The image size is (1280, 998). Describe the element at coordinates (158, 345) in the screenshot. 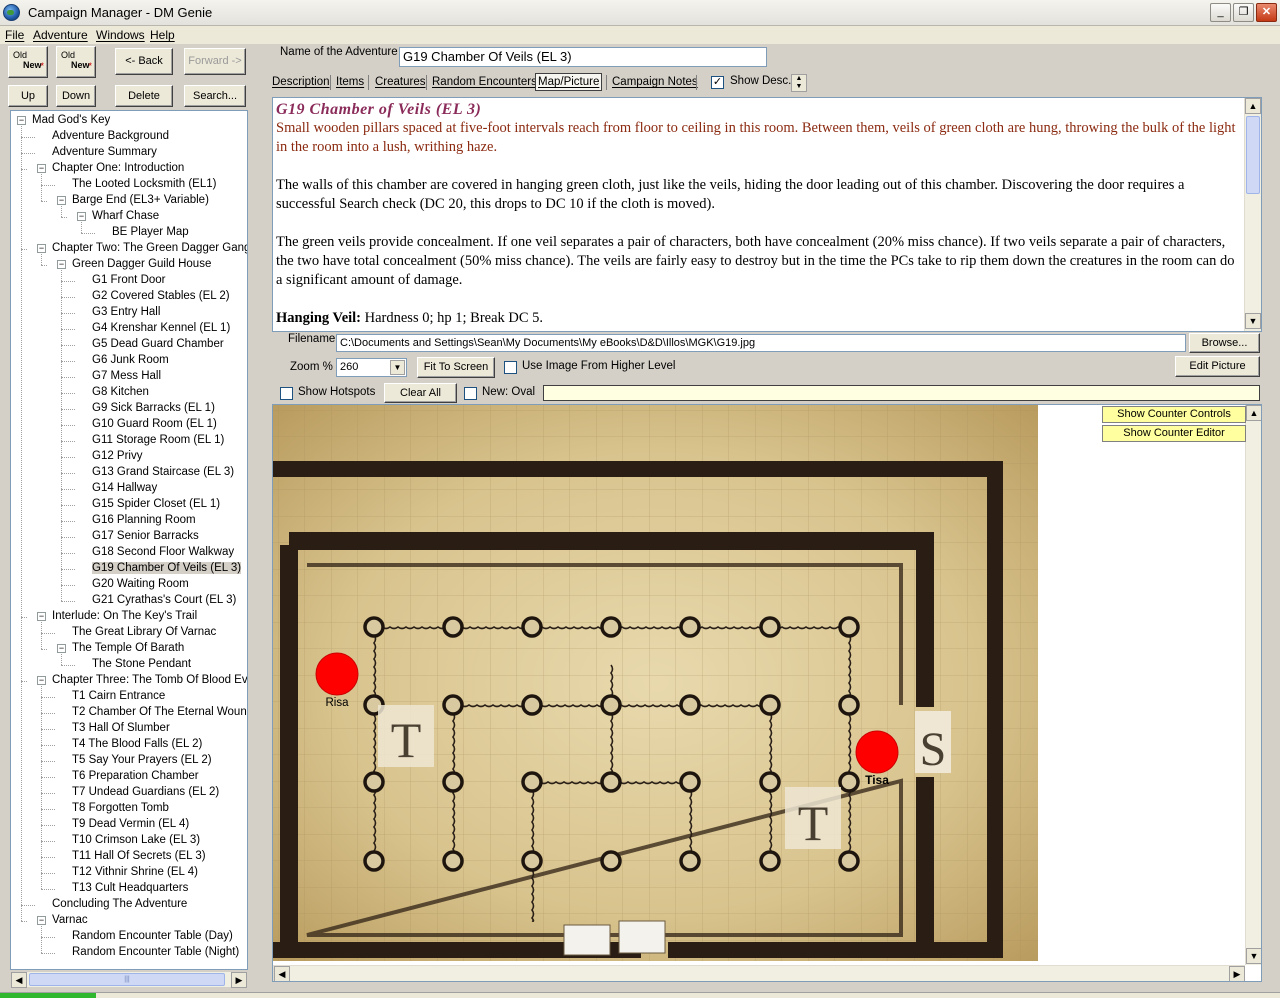

I see `tree-item: G5 Dead Guard Chamber` at that location.